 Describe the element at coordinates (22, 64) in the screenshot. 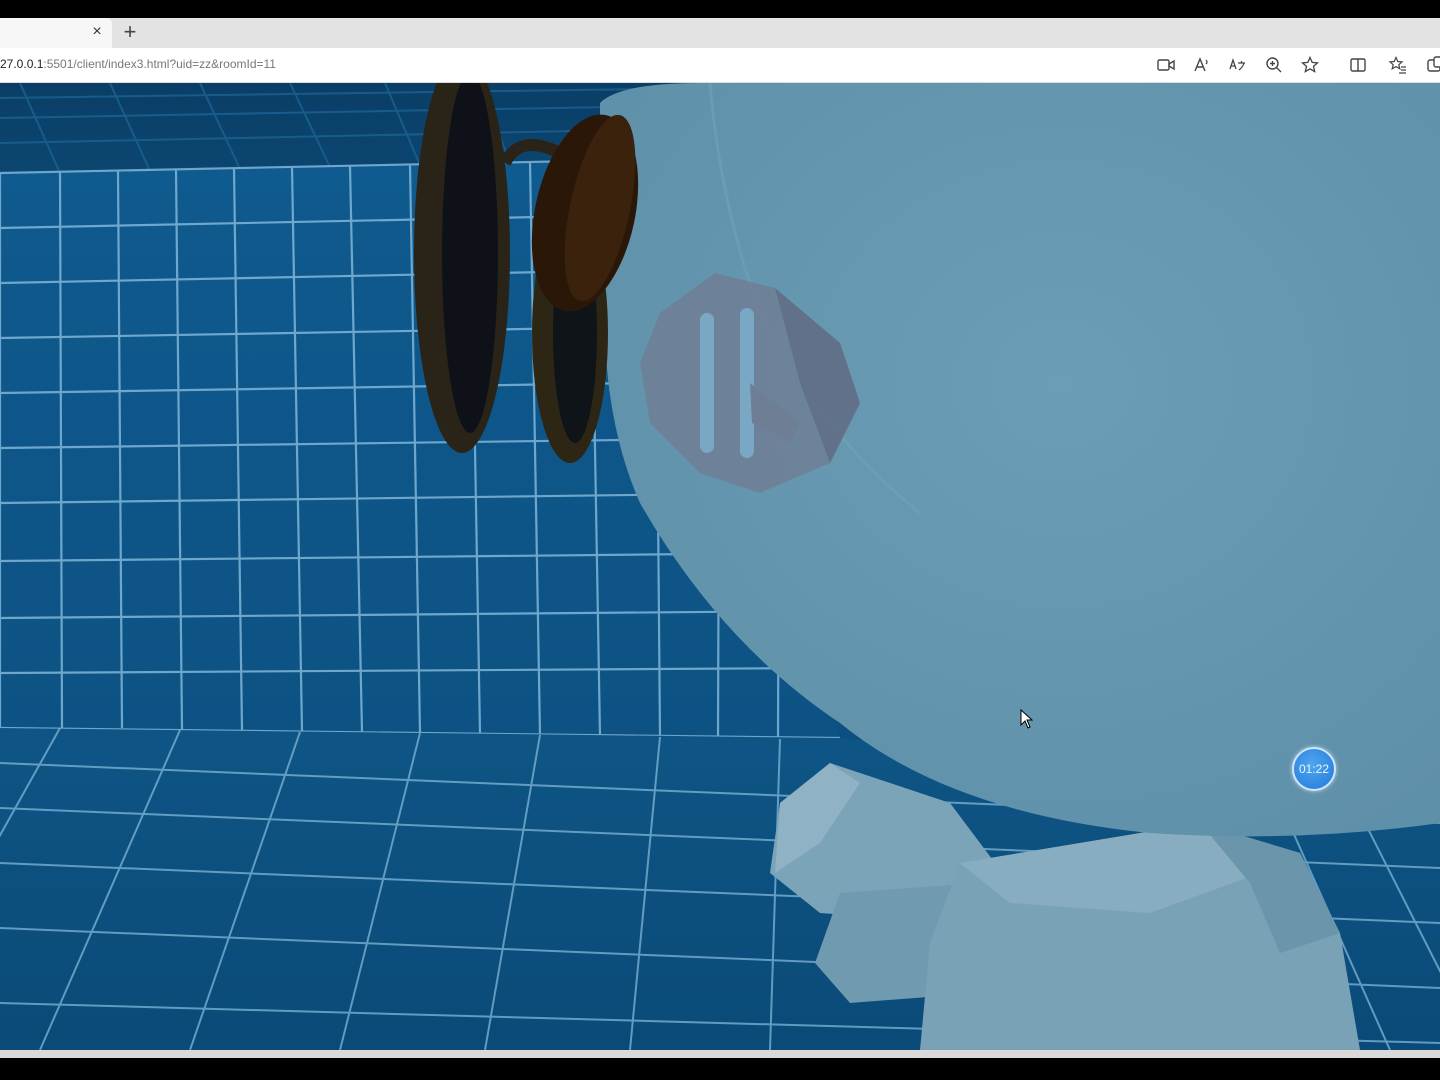

I see `url-host: 27.0.0.1` at that location.